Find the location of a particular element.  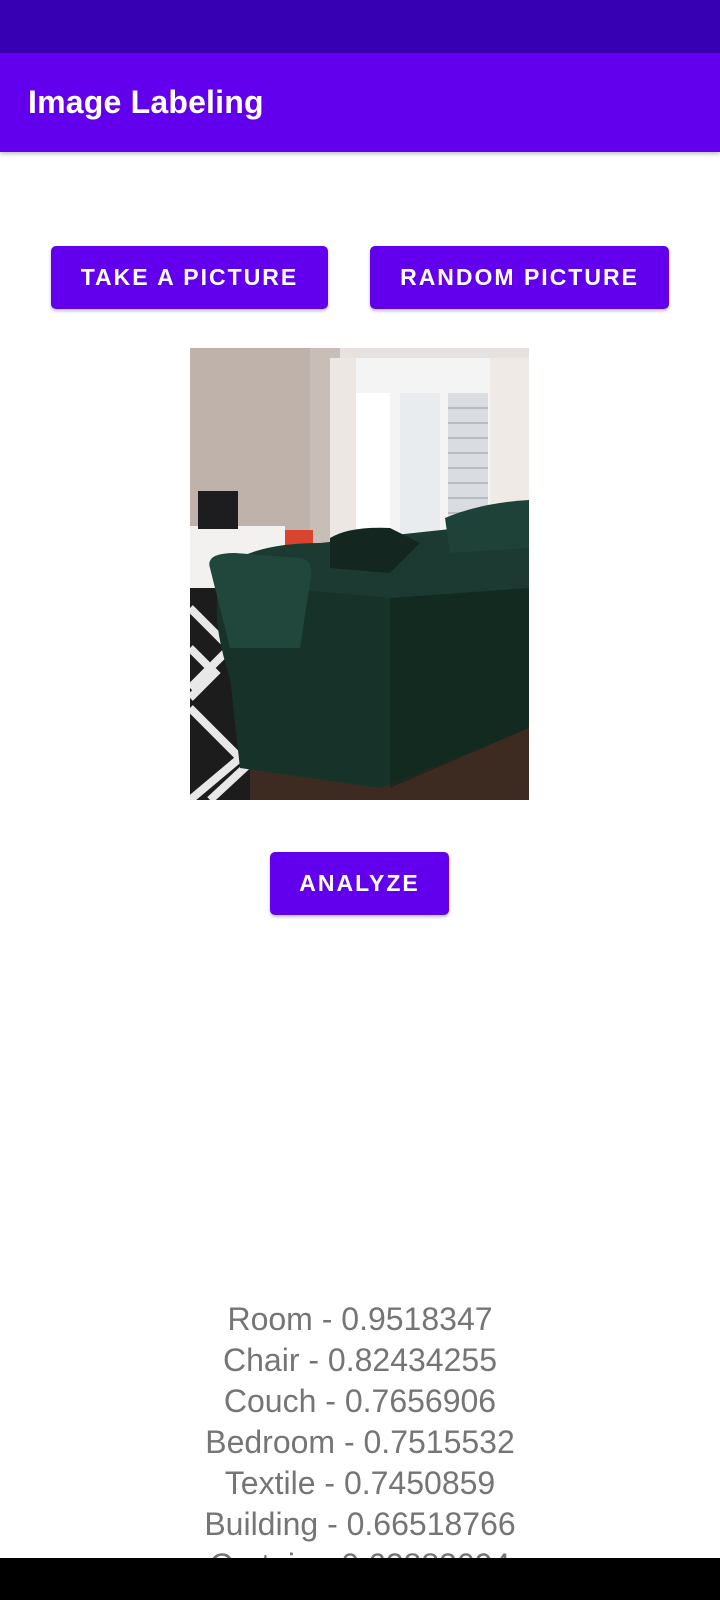

room-photo is located at coordinates (359, 574).